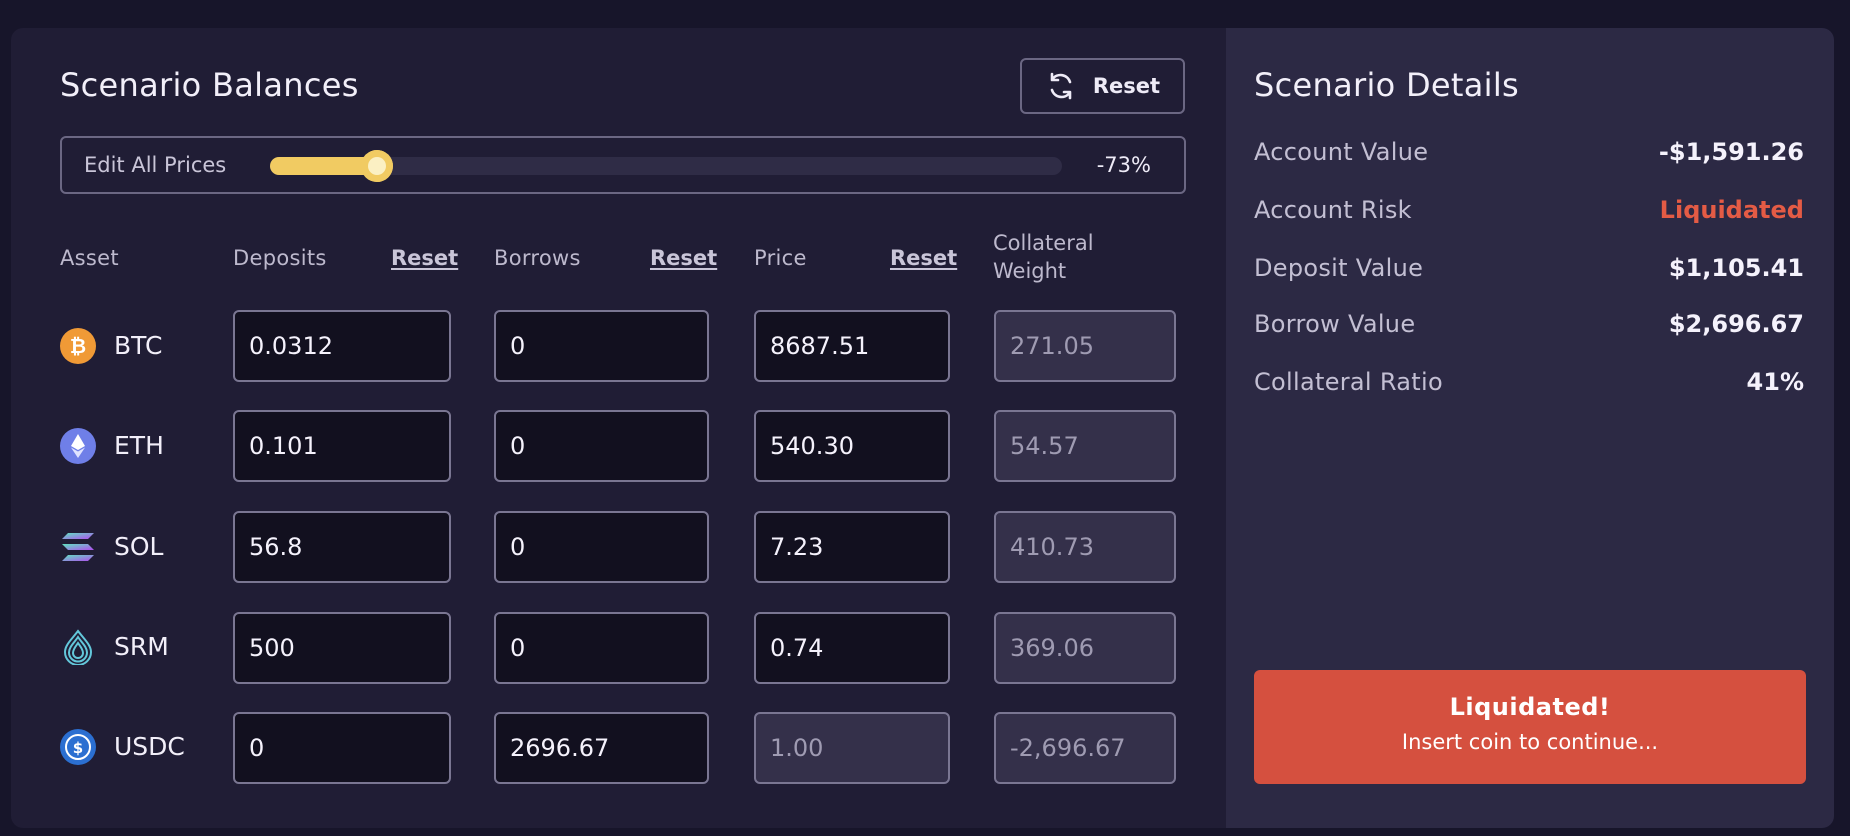 Image resolution: width=1850 pixels, height=836 pixels. What do you see at coordinates (1126, 86) in the screenshot?
I see `reset-all-label: Reset` at bounding box center [1126, 86].